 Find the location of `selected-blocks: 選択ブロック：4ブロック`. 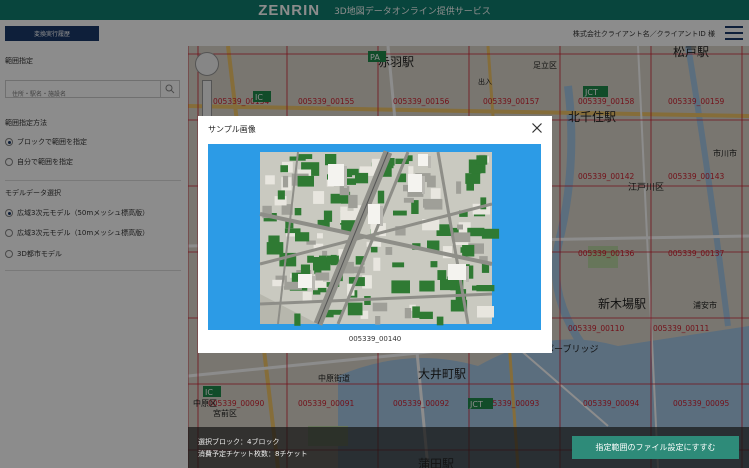

selected-blocks: 選択ブロック：4ブロック is located at coordinates (239, 442).